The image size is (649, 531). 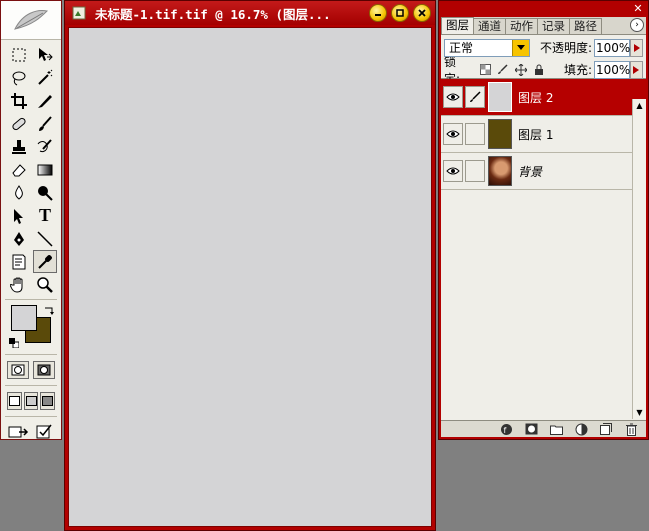 I want to click on tab-layers: 图层, so click(x=457, y=25).